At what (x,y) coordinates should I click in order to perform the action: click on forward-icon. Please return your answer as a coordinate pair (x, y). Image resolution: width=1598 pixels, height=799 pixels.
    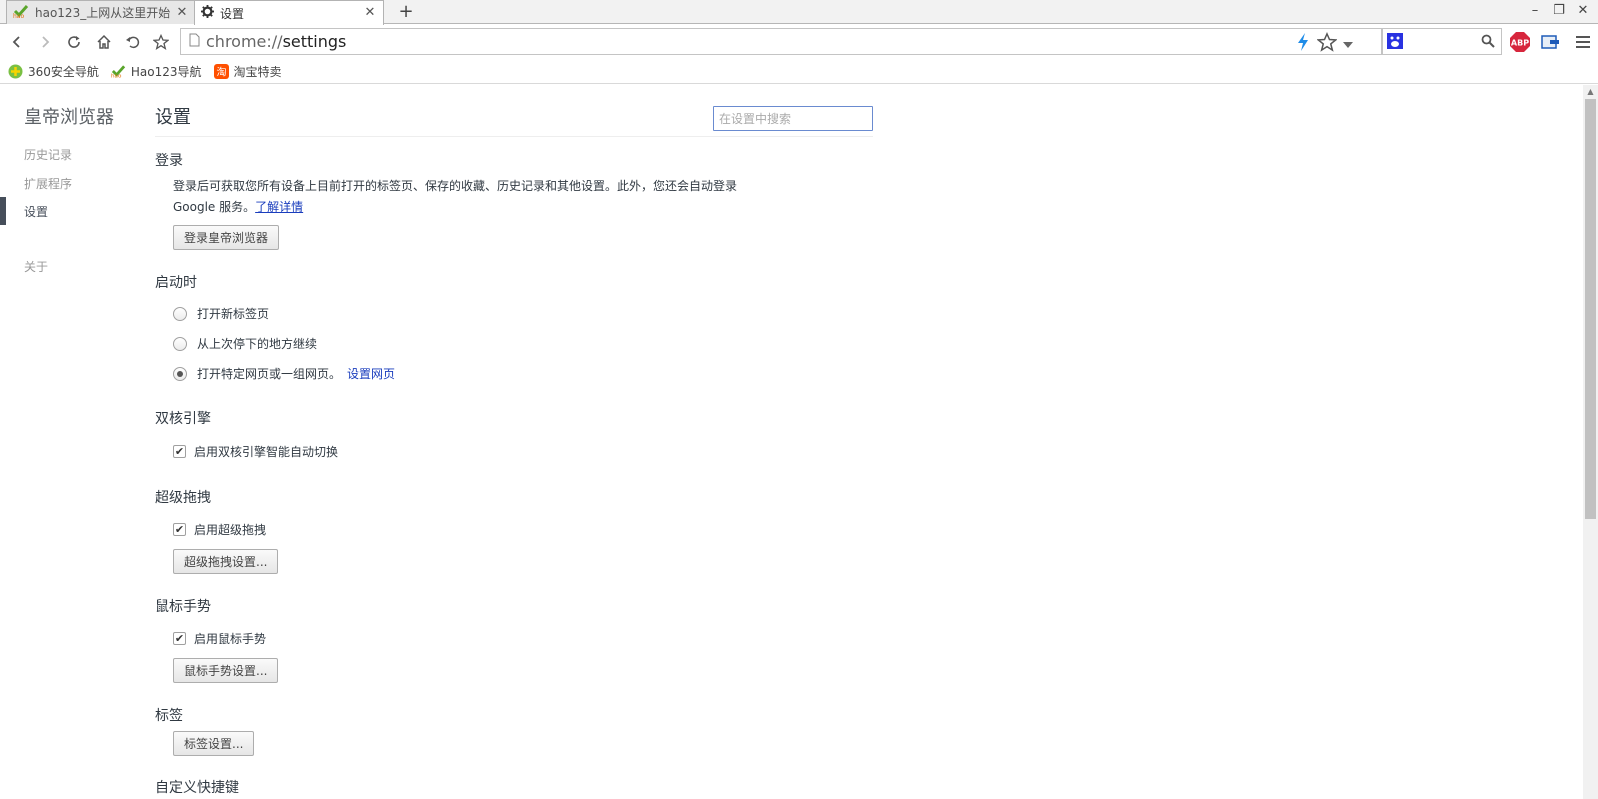
    Looking at the image, I should click on (45, 42).